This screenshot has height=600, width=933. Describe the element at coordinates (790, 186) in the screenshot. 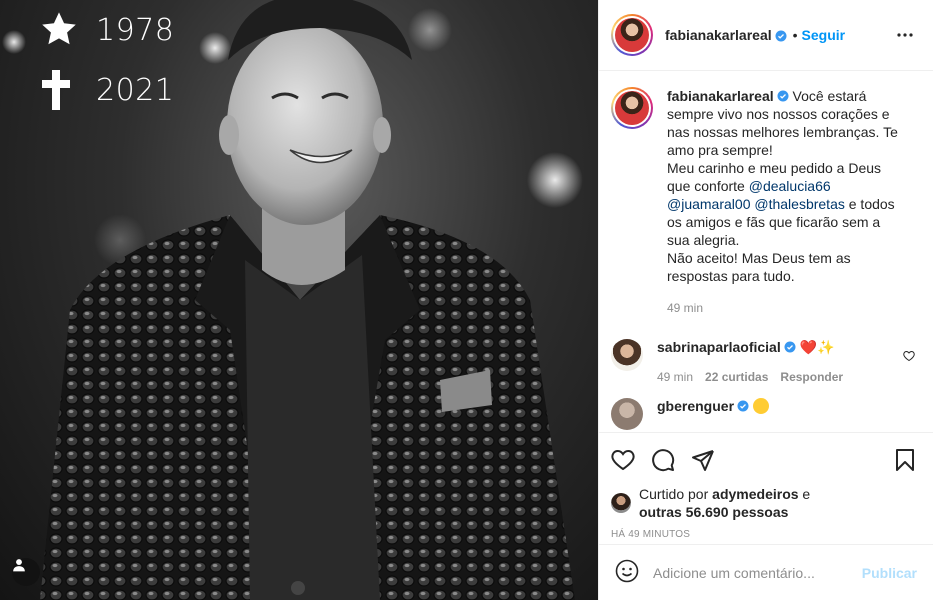

I see `mention-link: @dealucia66` at that location.